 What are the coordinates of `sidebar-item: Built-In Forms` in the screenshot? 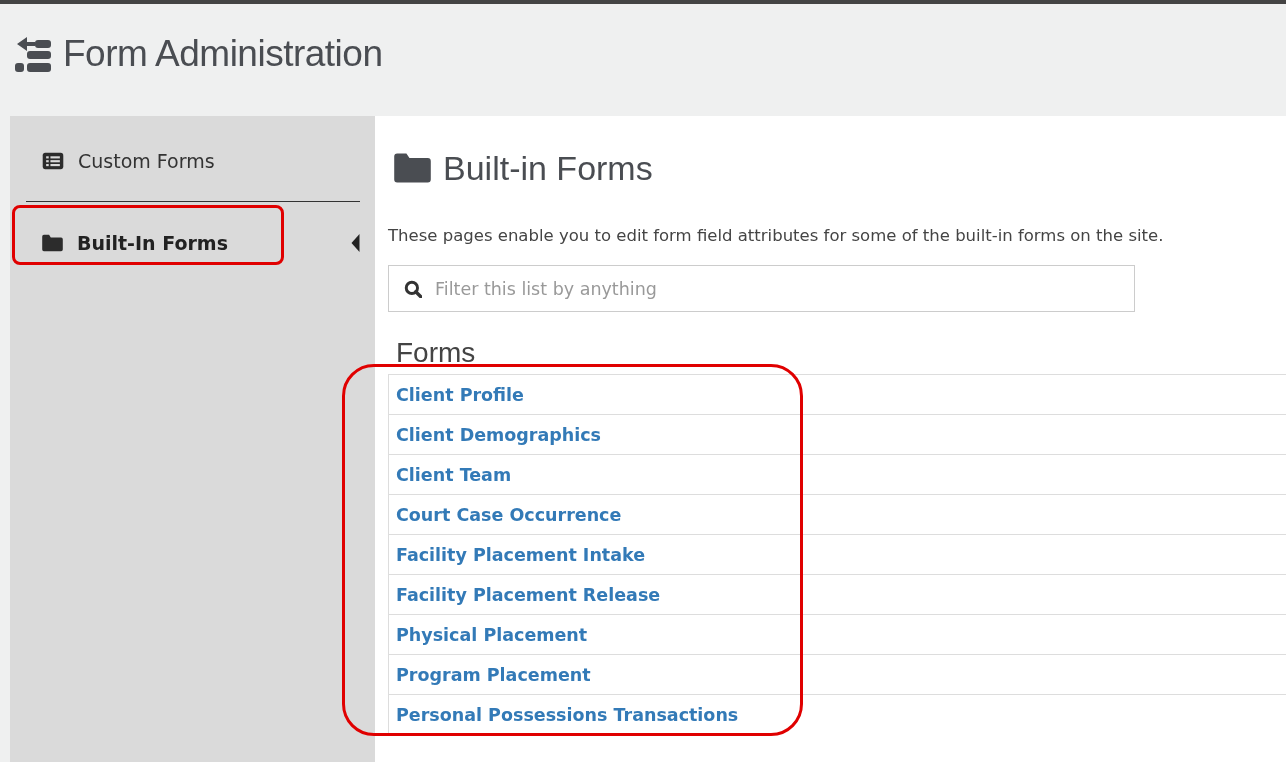 It's located at (193, 243).